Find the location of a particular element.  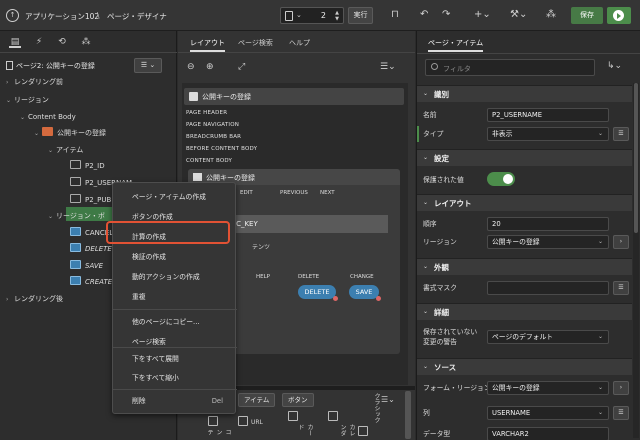

tree-node-region: ⌄ 公開キーの登録 is located at coordinates (70, 133).